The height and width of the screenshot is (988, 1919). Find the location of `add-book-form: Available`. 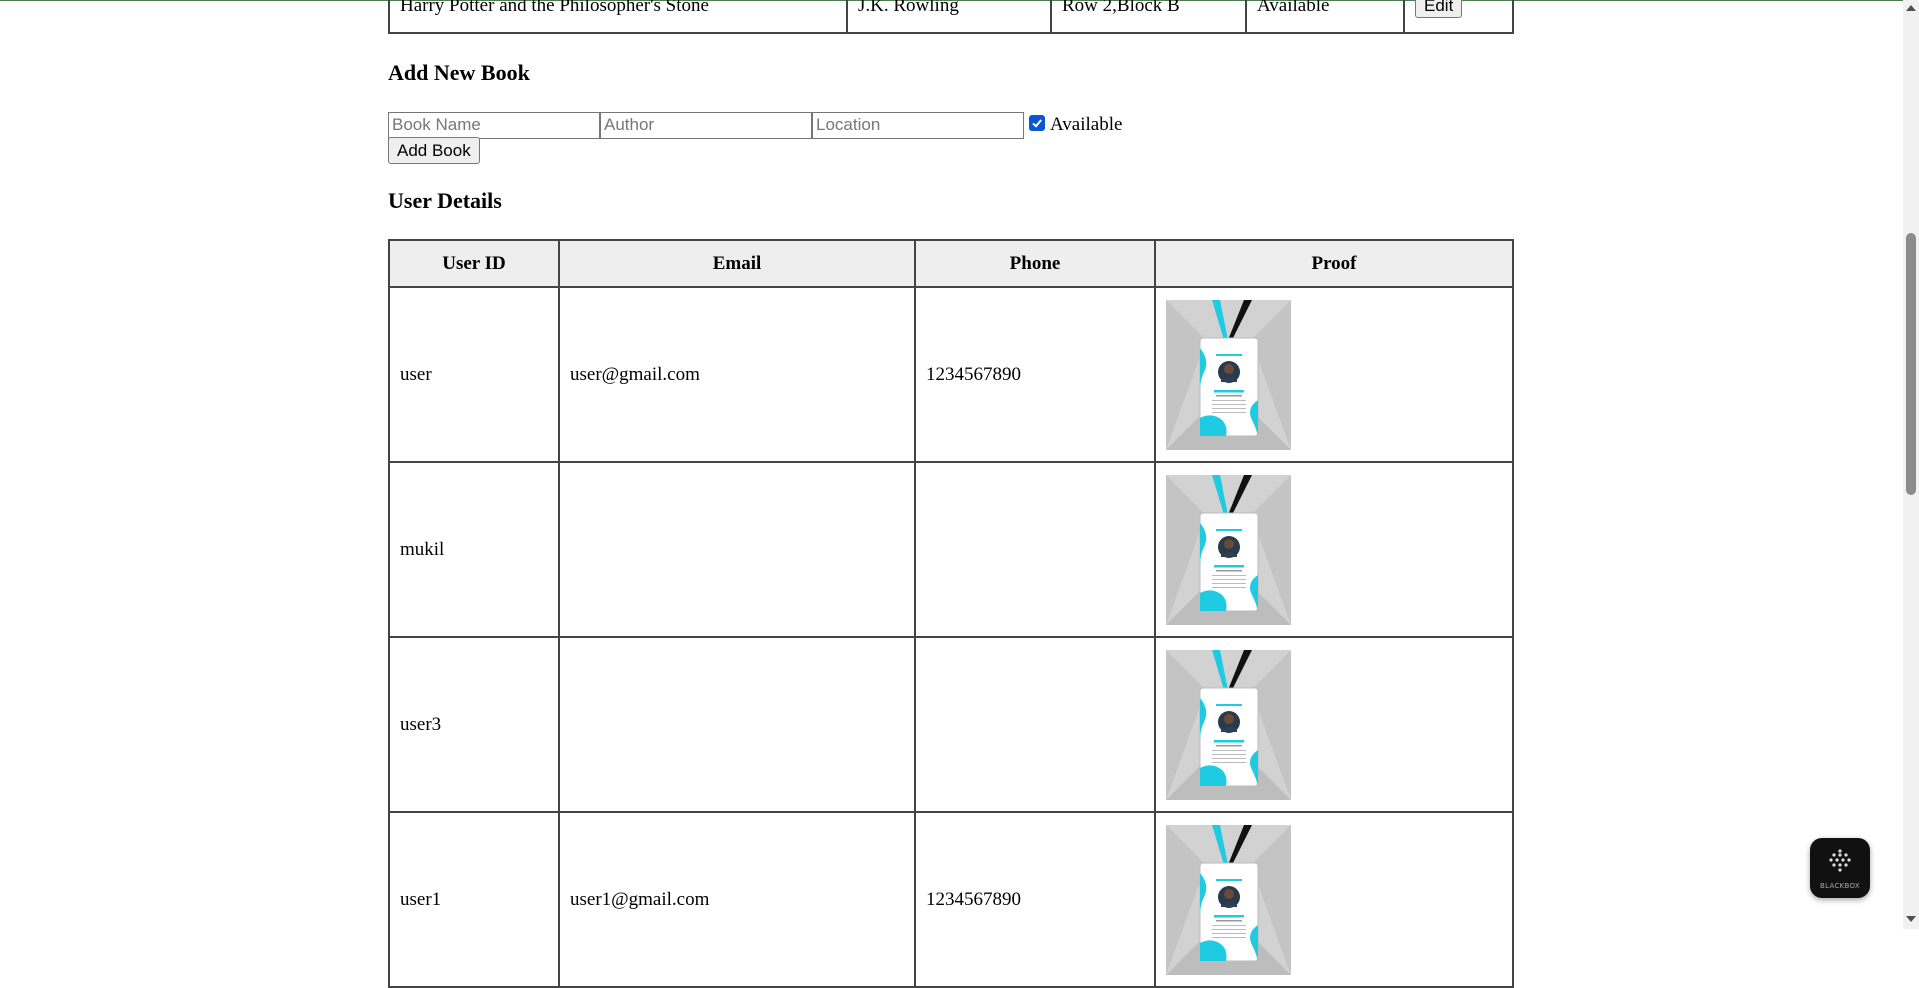

add-book-form: Available is located at coordinates (755, 125).